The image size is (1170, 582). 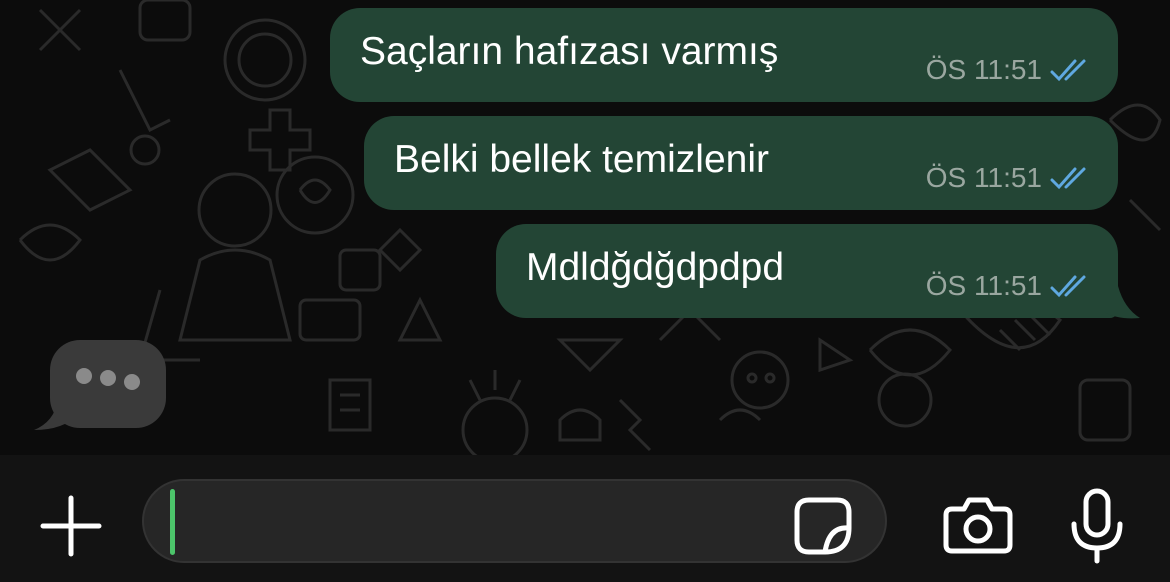 I want to click on camera-button, so click(x=978, y=525).